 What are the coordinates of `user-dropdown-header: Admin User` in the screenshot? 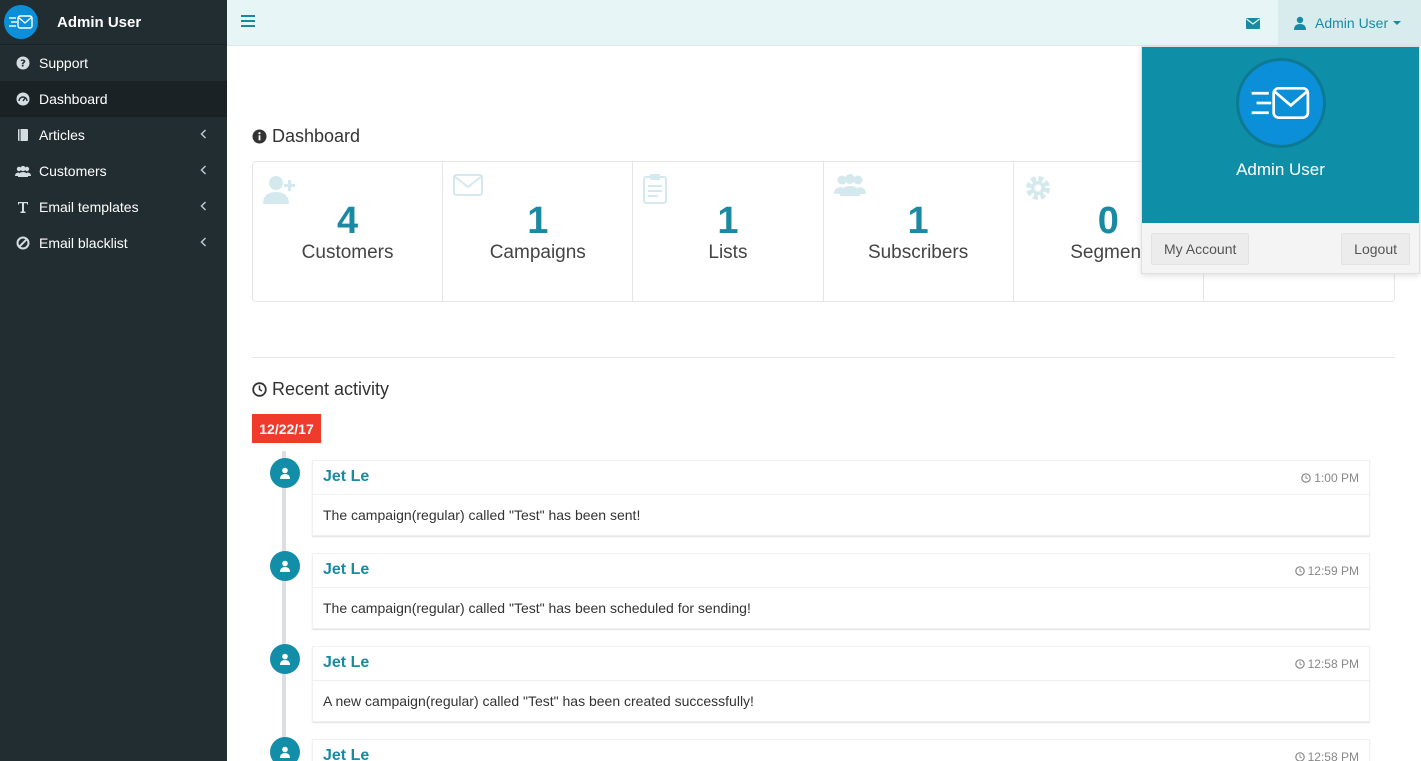 It's located at (1280, 135).